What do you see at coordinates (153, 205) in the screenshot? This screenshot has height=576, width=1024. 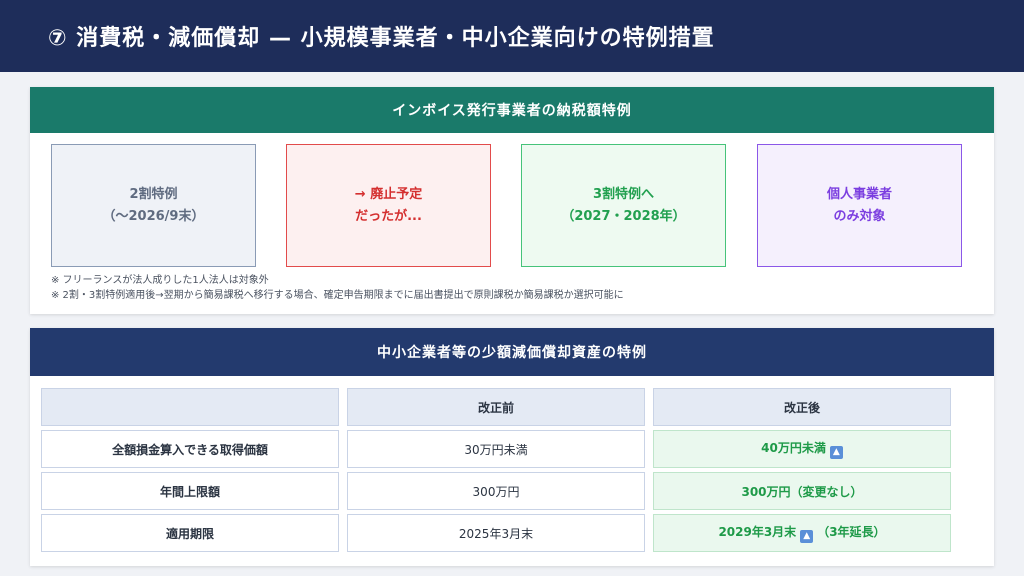 I see `box-2wari-tokurei: 2割特例 （〜2026/9末）` at bounding box center [153, 205].